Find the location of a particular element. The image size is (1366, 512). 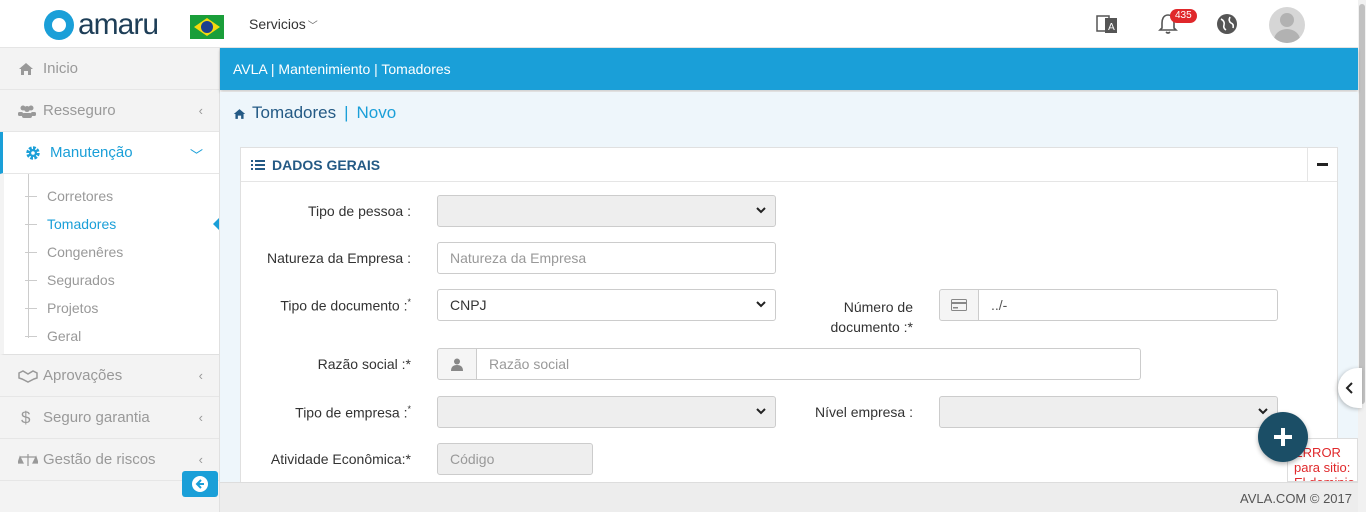

natureza-placeholder: Natureza da Empresa is located at coordinates (518, 258).